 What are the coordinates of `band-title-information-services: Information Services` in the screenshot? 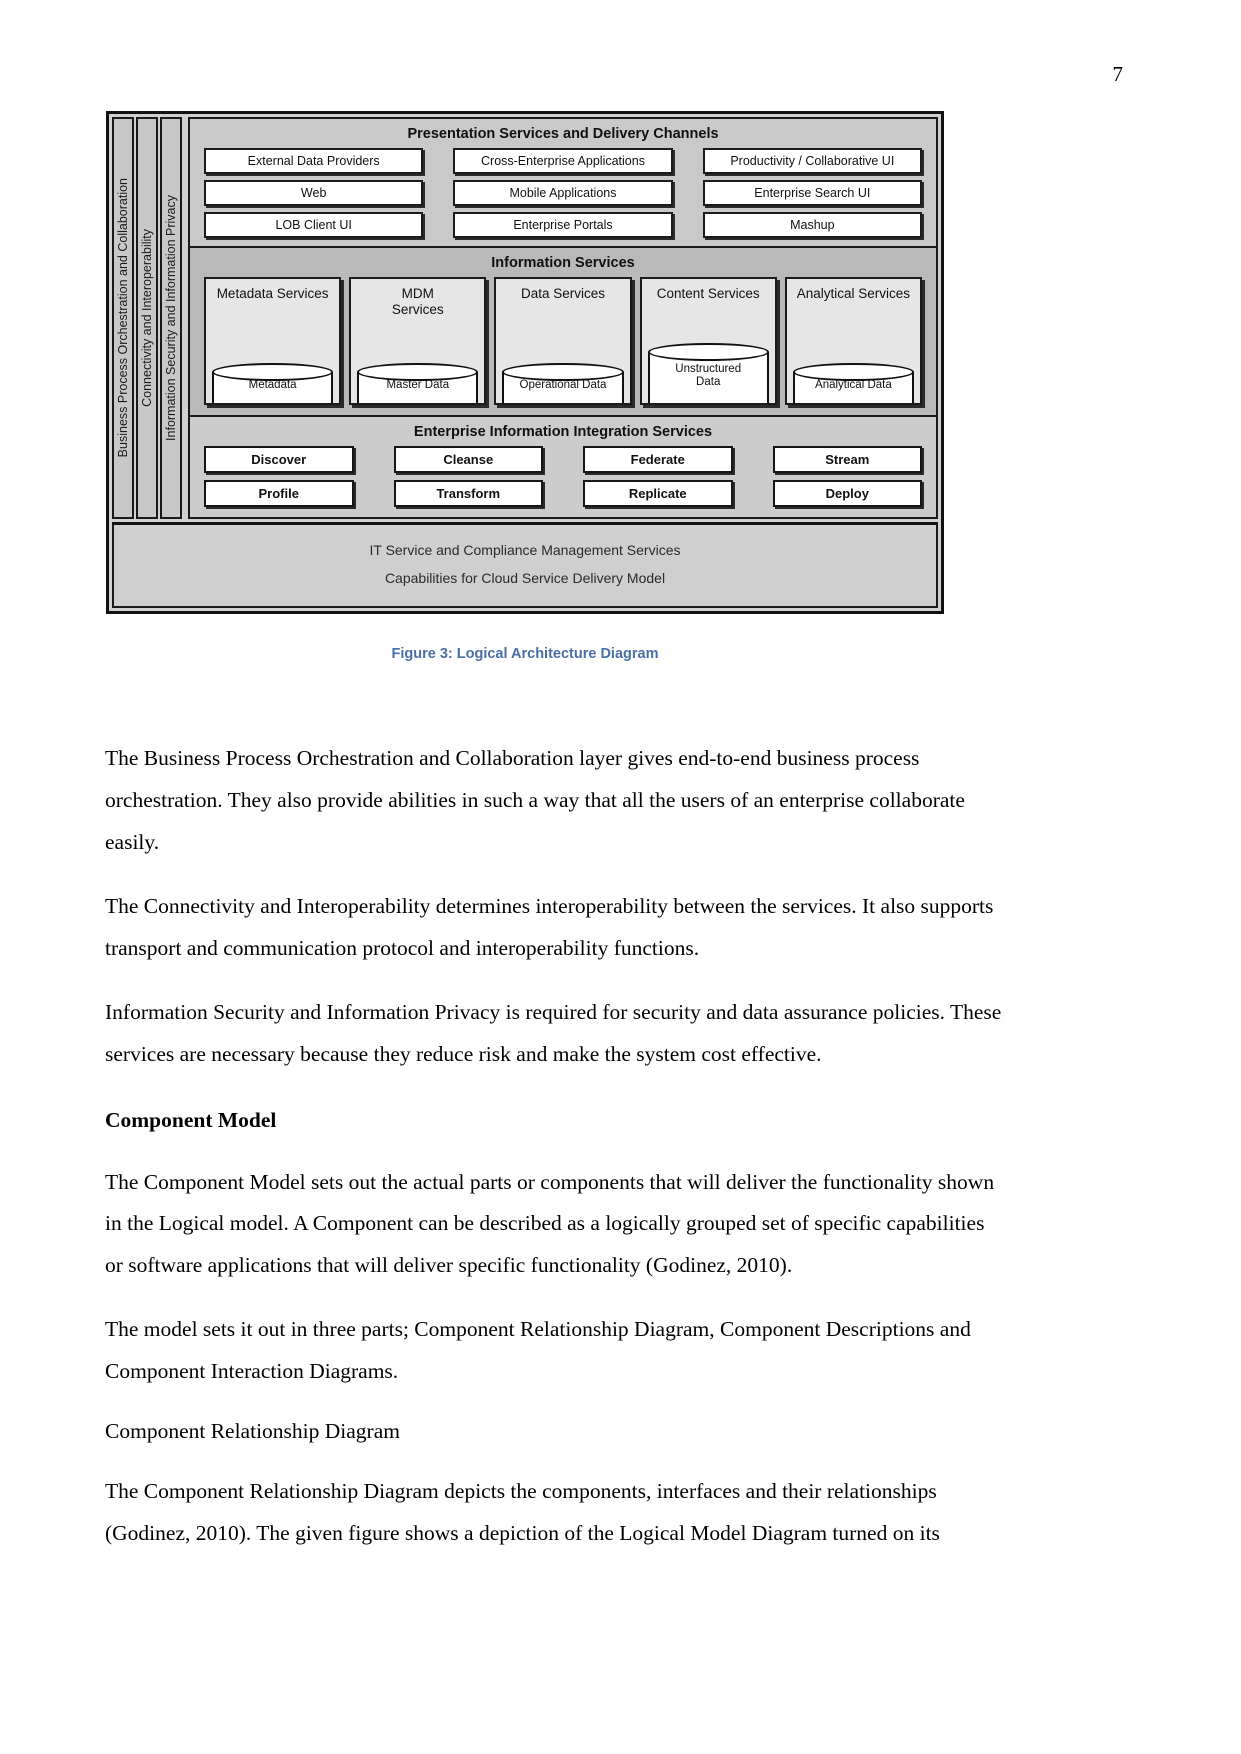 It's located at (563, 263).